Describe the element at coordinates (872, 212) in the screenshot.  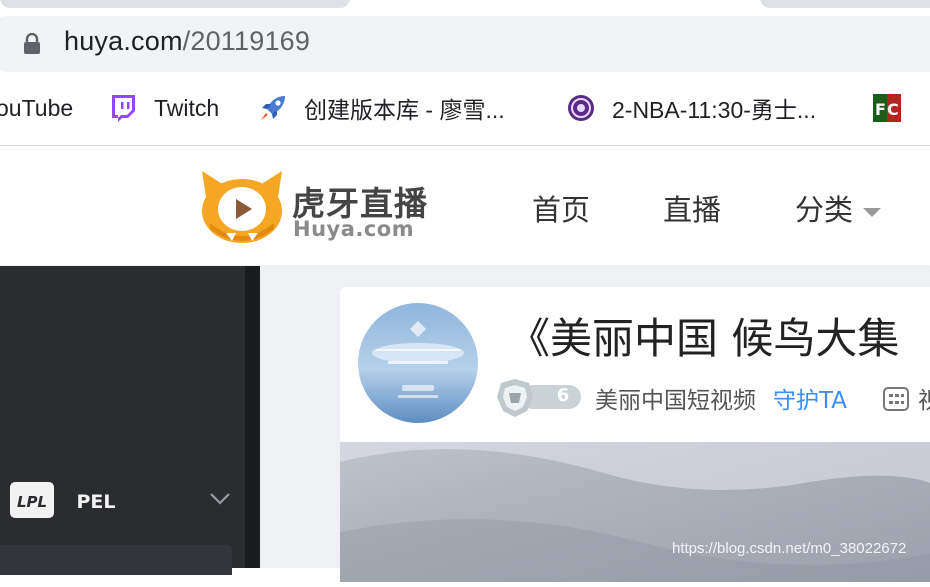
I see `caret-down-icon` at that location.